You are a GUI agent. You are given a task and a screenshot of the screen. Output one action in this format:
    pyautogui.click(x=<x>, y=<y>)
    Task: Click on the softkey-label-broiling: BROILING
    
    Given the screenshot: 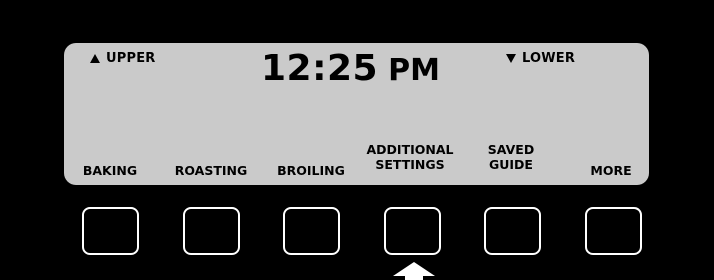 What is the action you would take?
    pyautogui.click(x=311, y=170)
    